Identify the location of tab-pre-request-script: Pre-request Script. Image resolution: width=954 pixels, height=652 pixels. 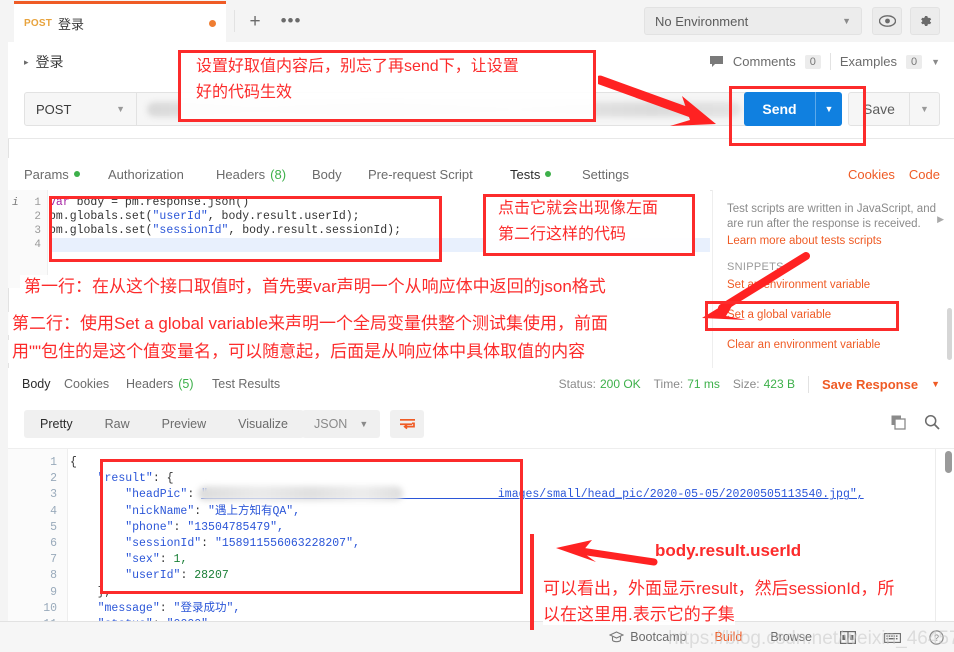
(420, 174).